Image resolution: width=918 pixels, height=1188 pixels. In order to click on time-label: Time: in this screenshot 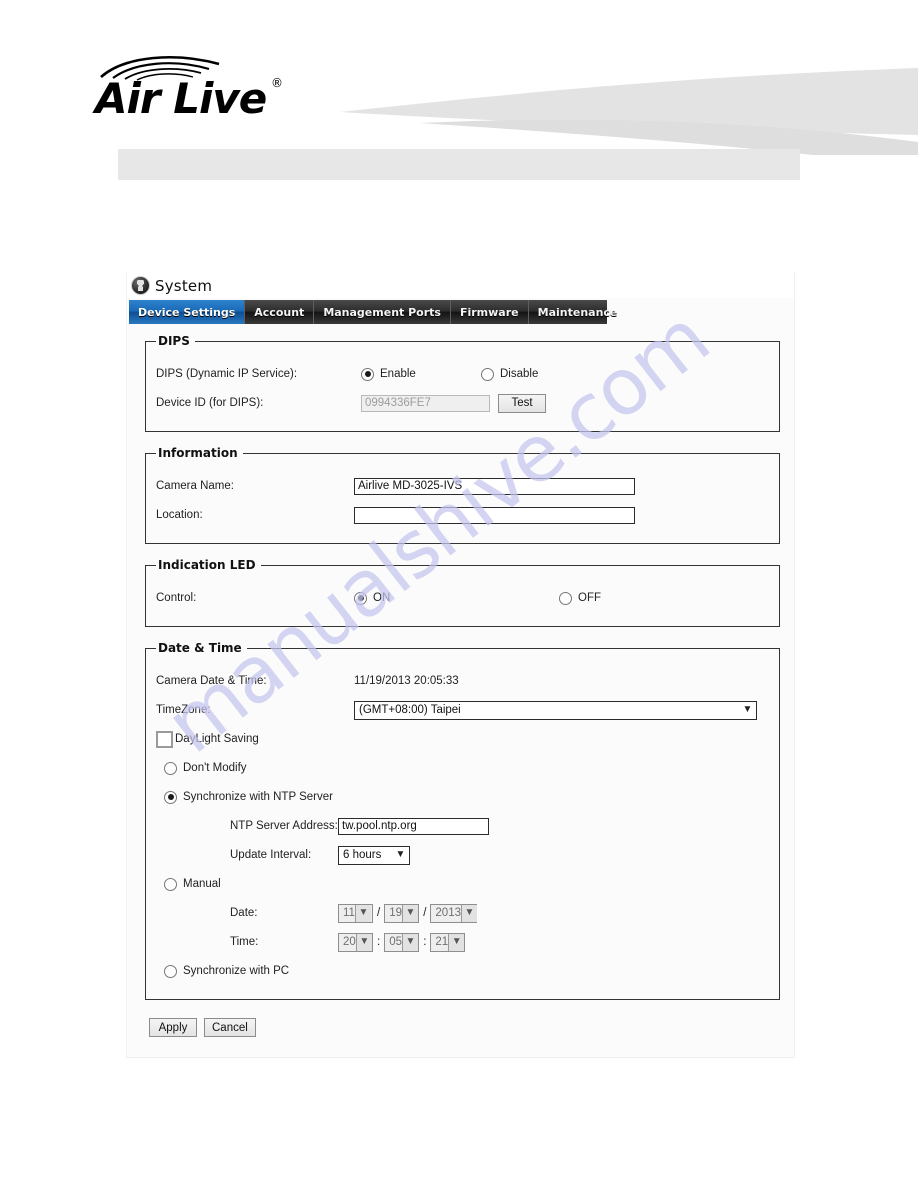, I will do `click(244, 942)`.